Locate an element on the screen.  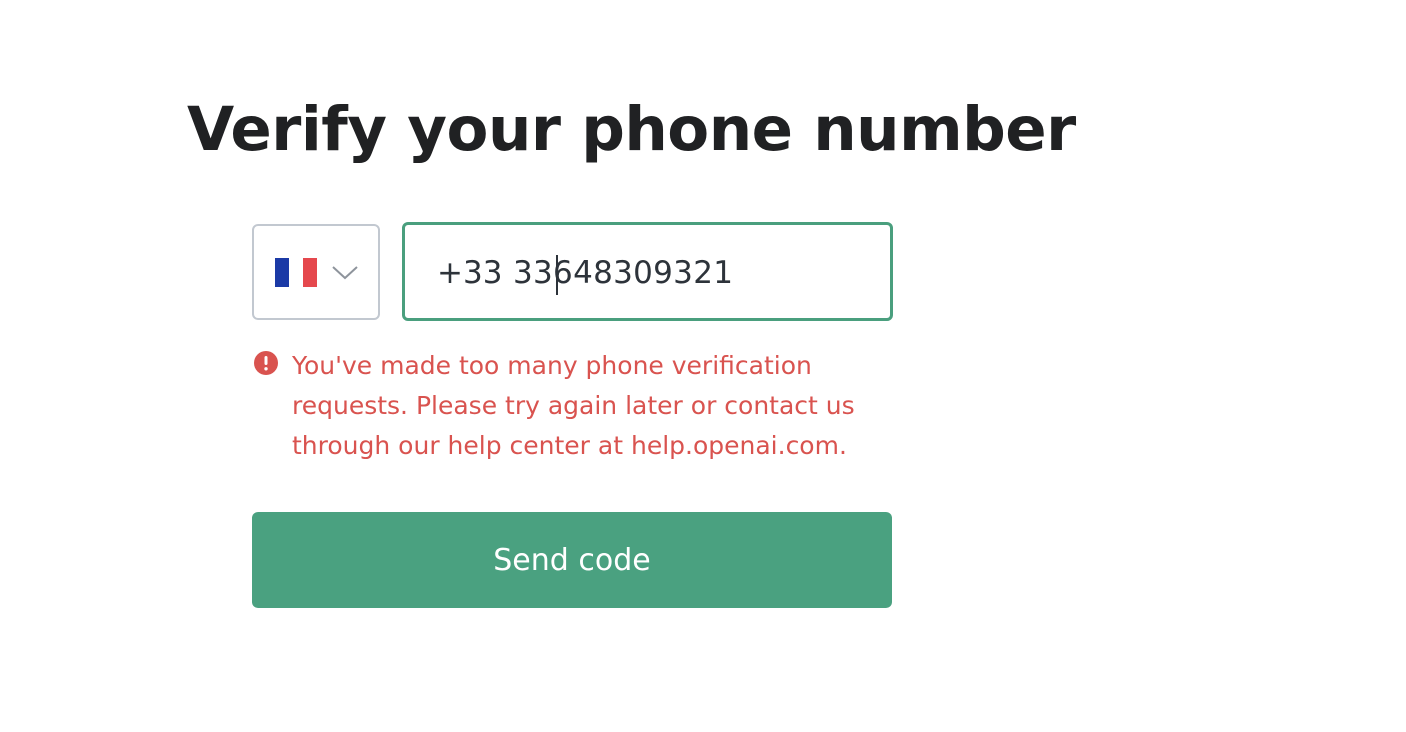
send-code-button: Send code is located at coordinates (572, 560).